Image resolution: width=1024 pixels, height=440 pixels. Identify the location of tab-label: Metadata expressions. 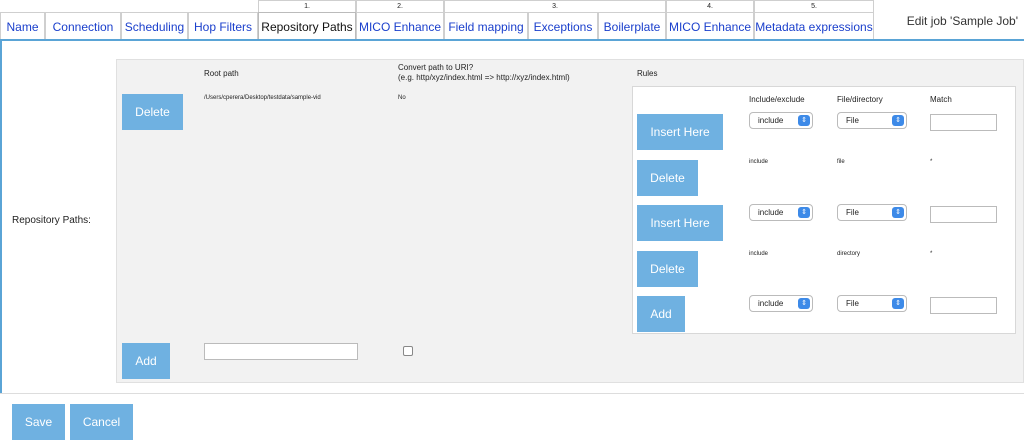
(814, 26).